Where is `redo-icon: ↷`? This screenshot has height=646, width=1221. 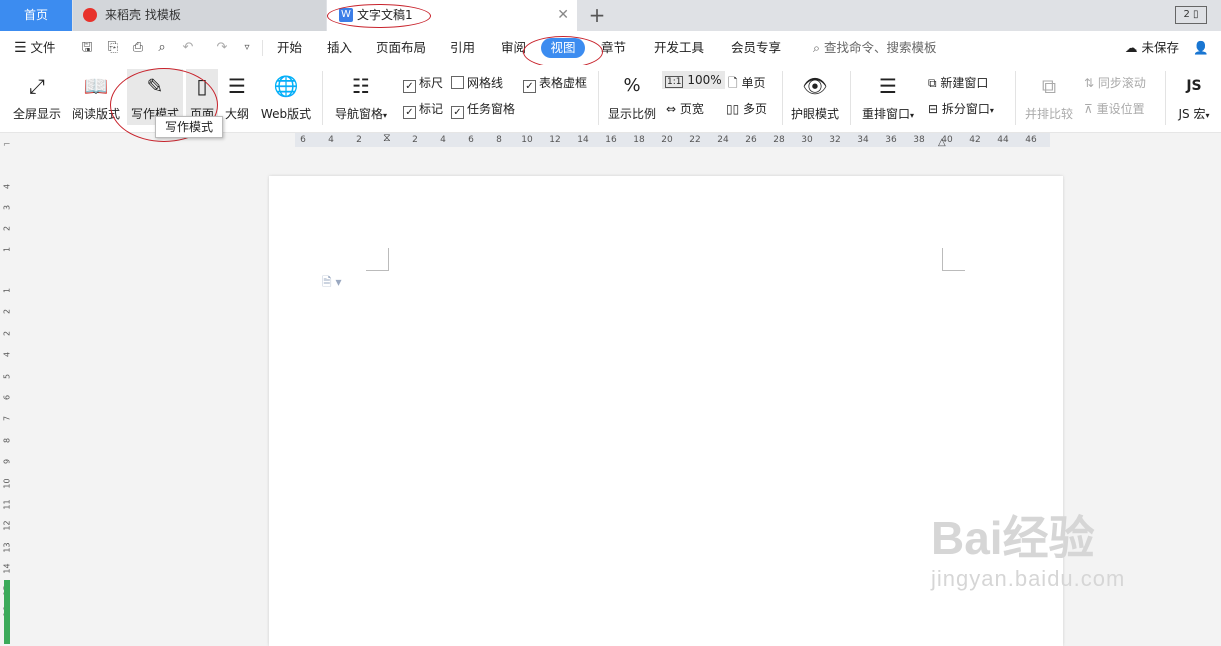
redo-icon: ↷ is located at coordinates (222, 48).